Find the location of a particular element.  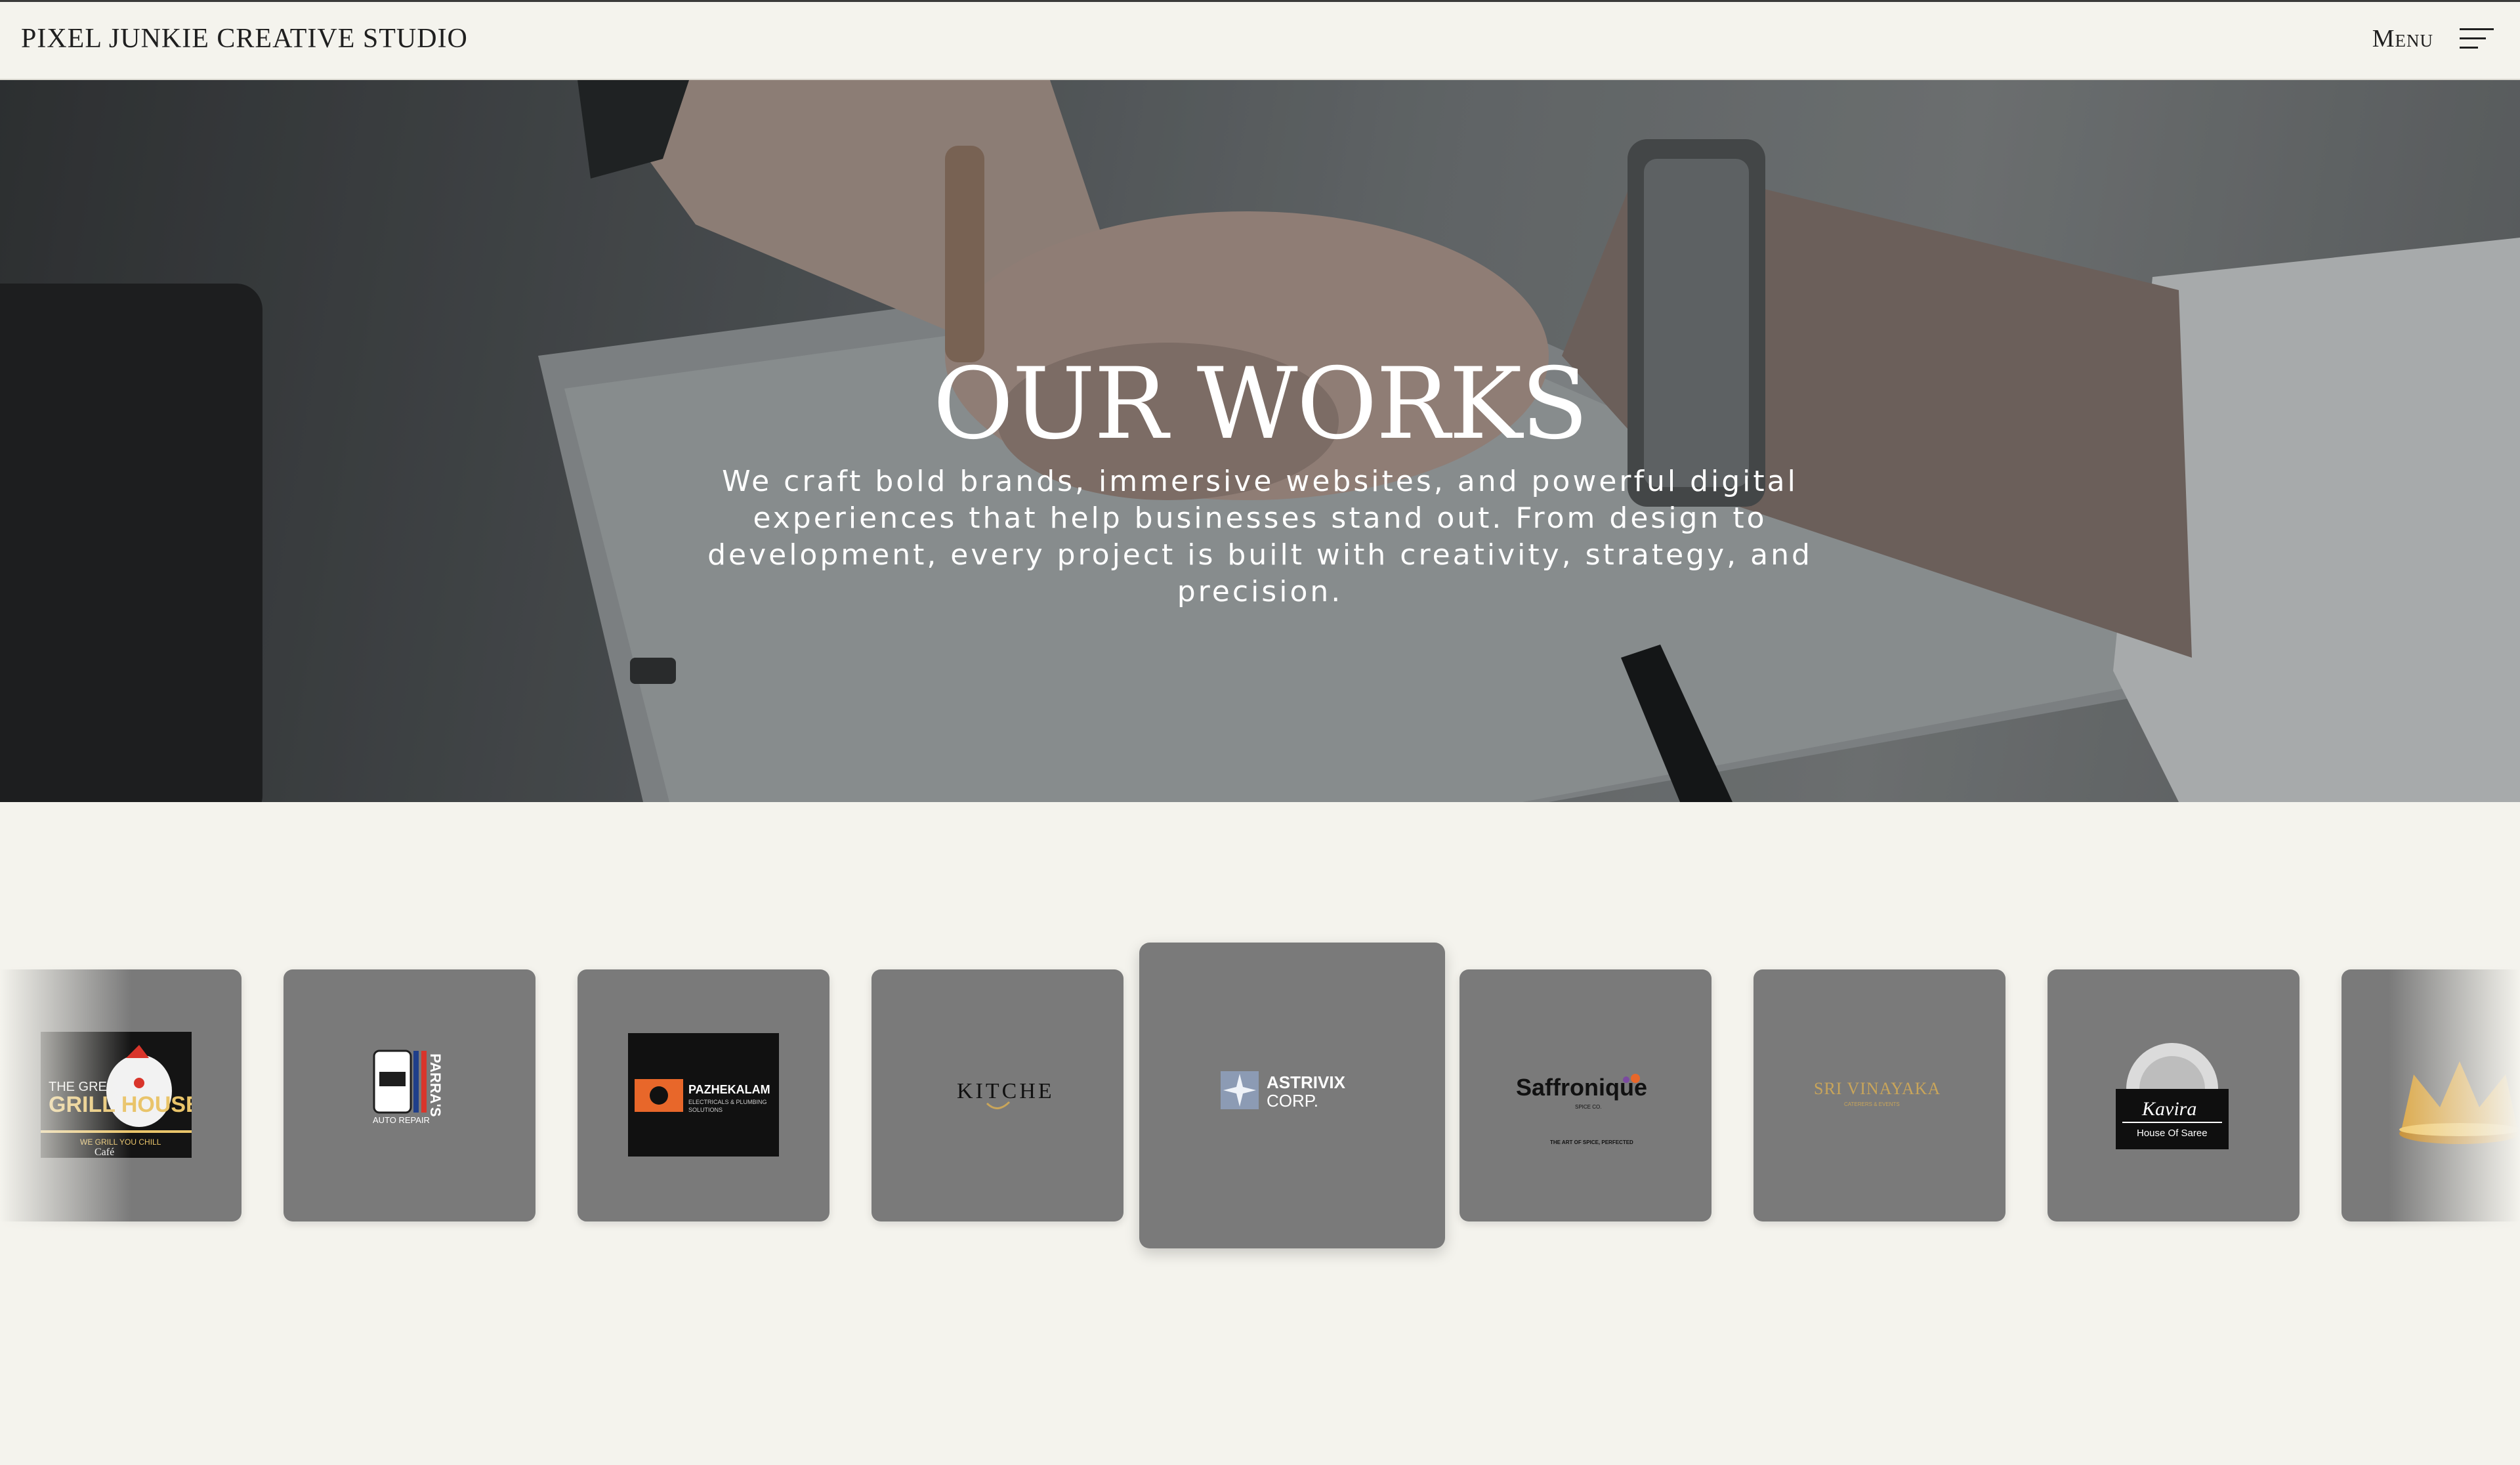

work-card-kavira: Kavira House Of Saree is located at coordinates (2174, 1095).